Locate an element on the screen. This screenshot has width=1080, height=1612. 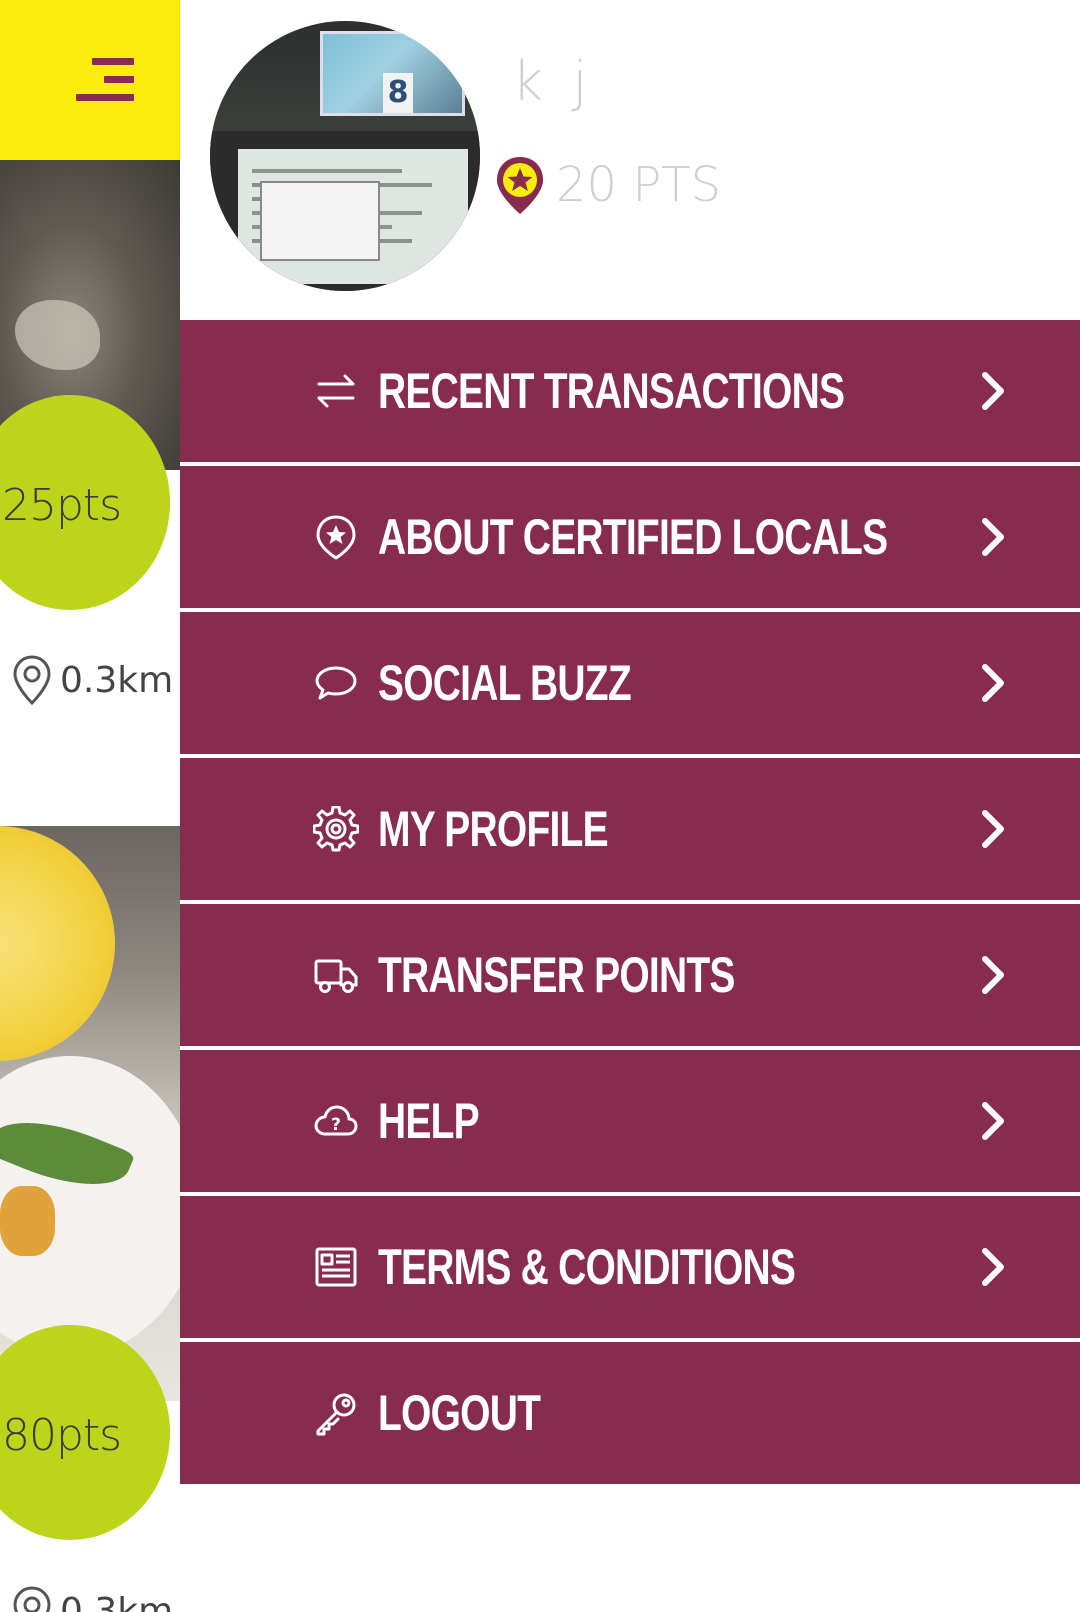
profile-username: k j is located at coordinates (553, 81).